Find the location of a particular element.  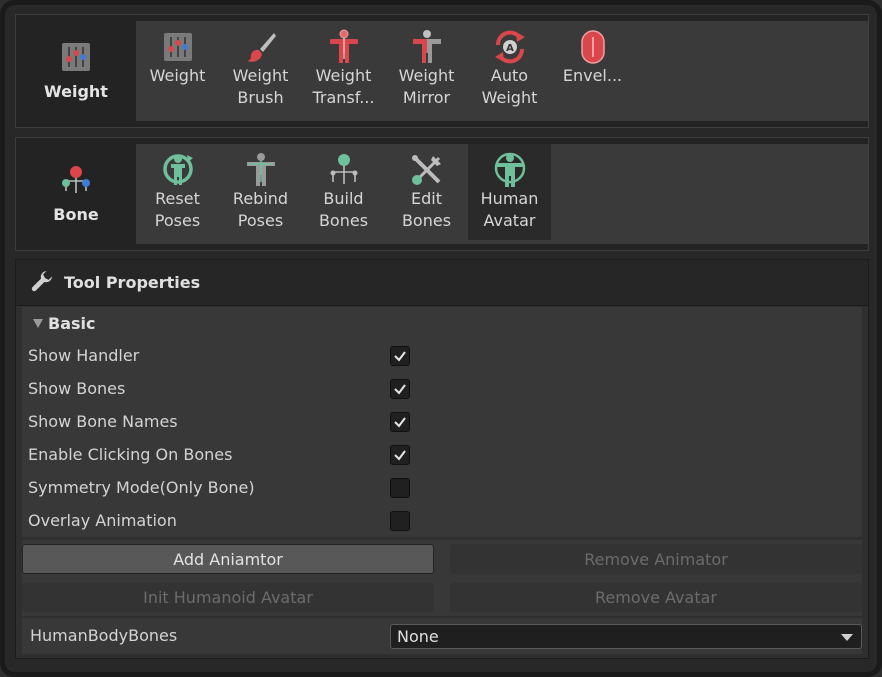

property-row: Overlay Animation is located at coordinates (442, 520).